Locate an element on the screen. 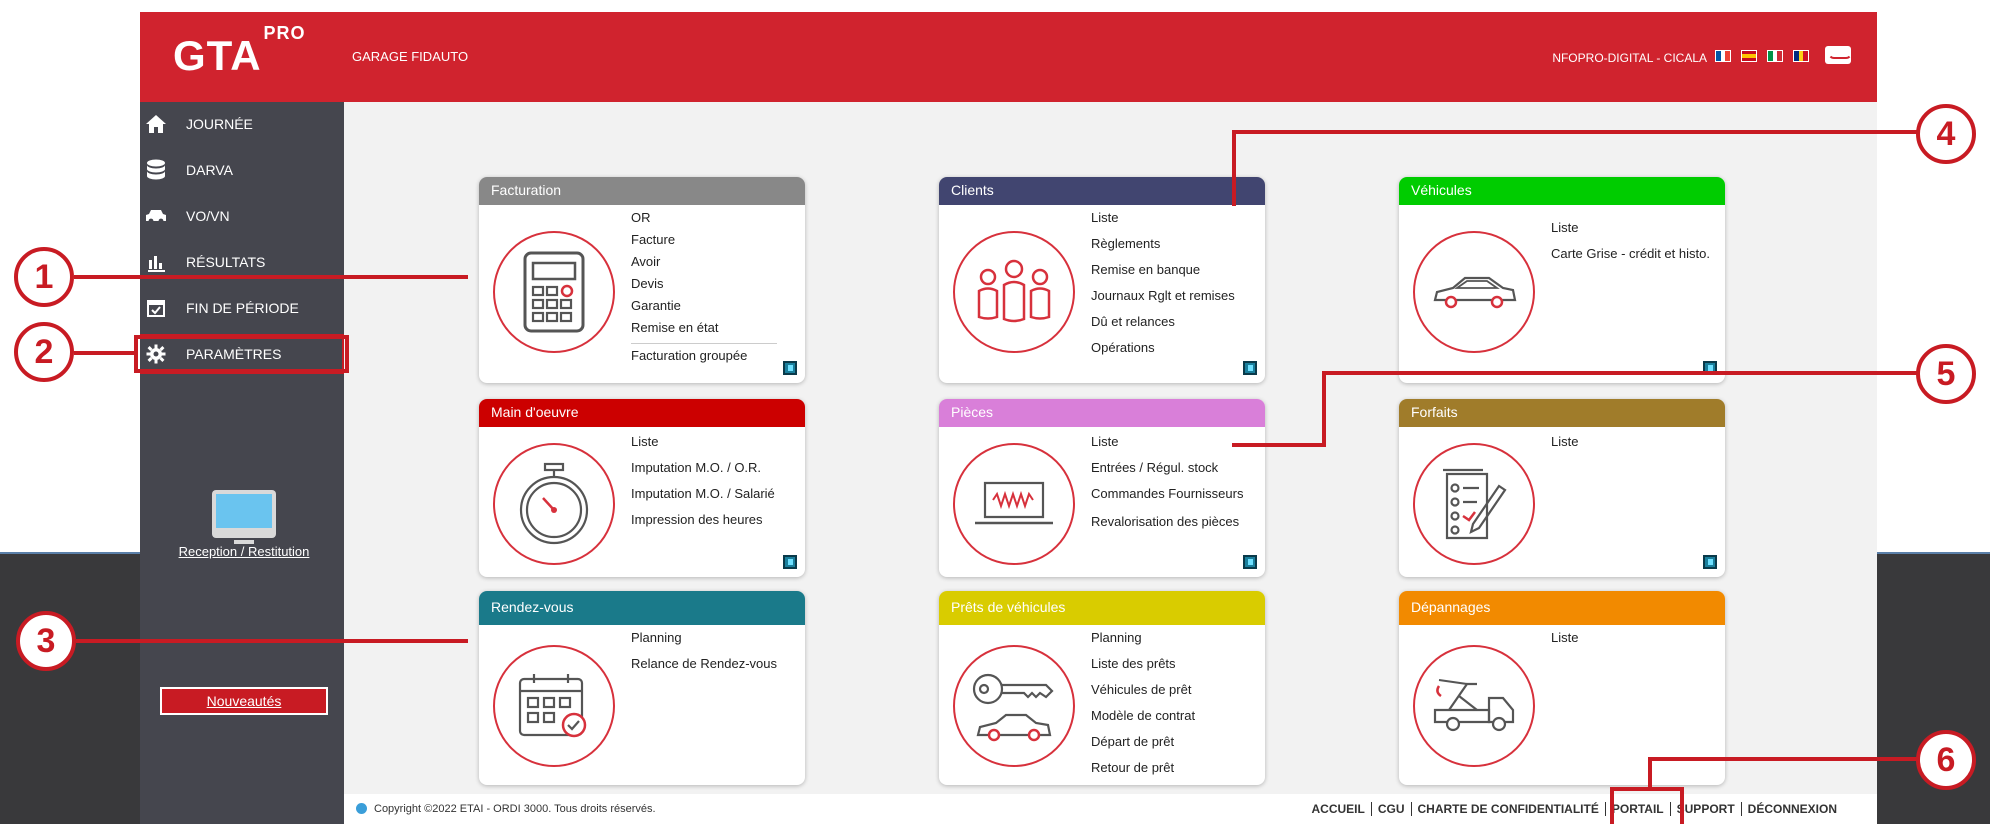 The image size is (1990, 824). link-imputation-or: Imputation M.O. / O.R. is located at coordinates (703, 468).